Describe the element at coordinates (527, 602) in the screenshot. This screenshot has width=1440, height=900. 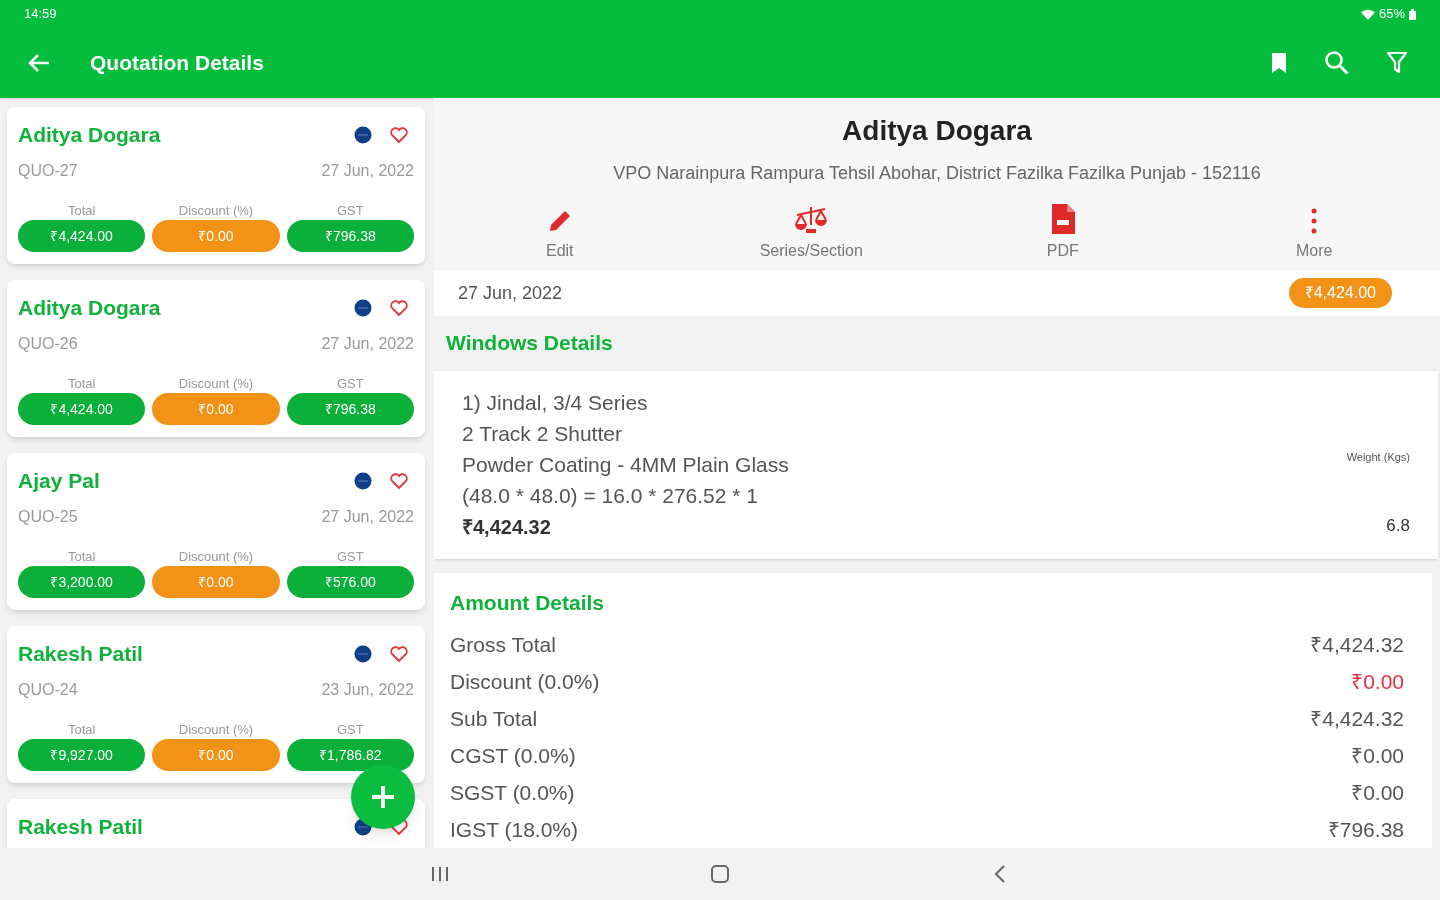
I see `section-title: Amount Details` at that location.